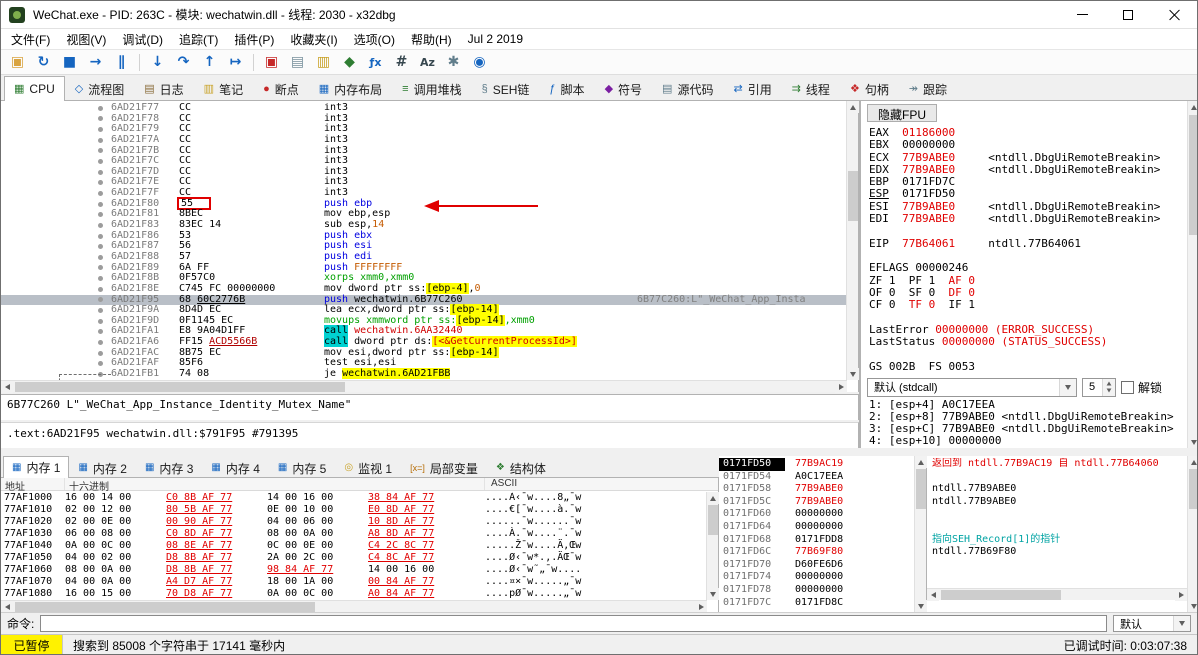 The height and width of the screenshot is (655, 1198). I want to click on register-line: LastStatus 00000000 (STATUS_SUCCESS), so click(1027, 341).